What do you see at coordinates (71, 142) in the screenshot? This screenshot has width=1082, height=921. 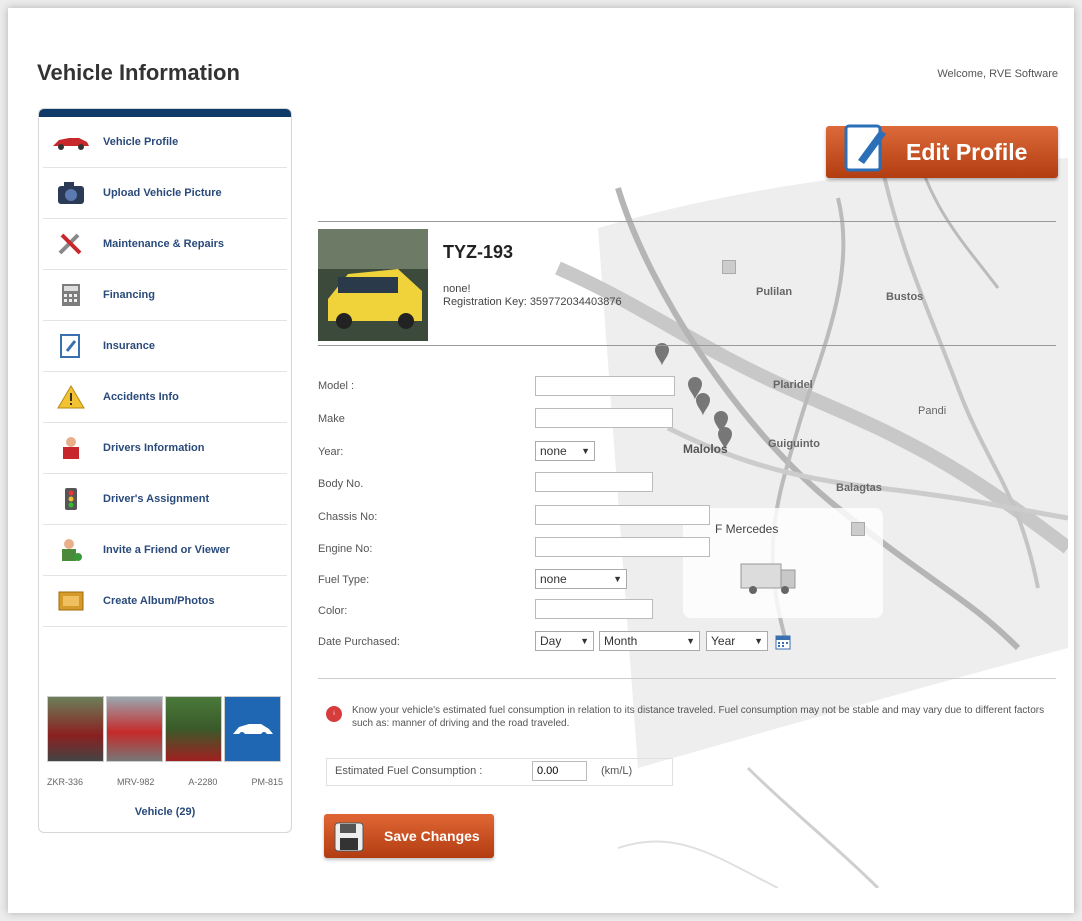 I see `red-car-icon` at bounding box center [71, 142].